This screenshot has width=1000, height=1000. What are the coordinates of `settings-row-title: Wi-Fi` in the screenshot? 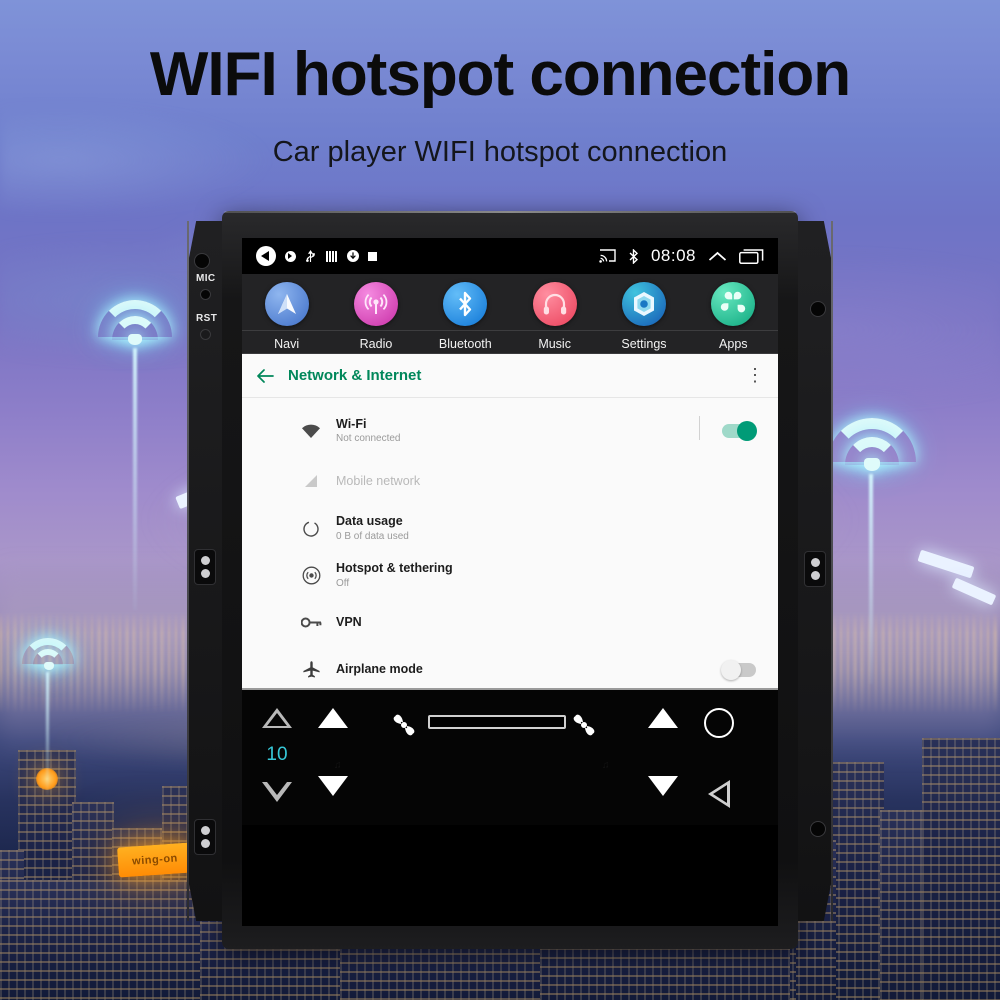 It's located at (351, 423).